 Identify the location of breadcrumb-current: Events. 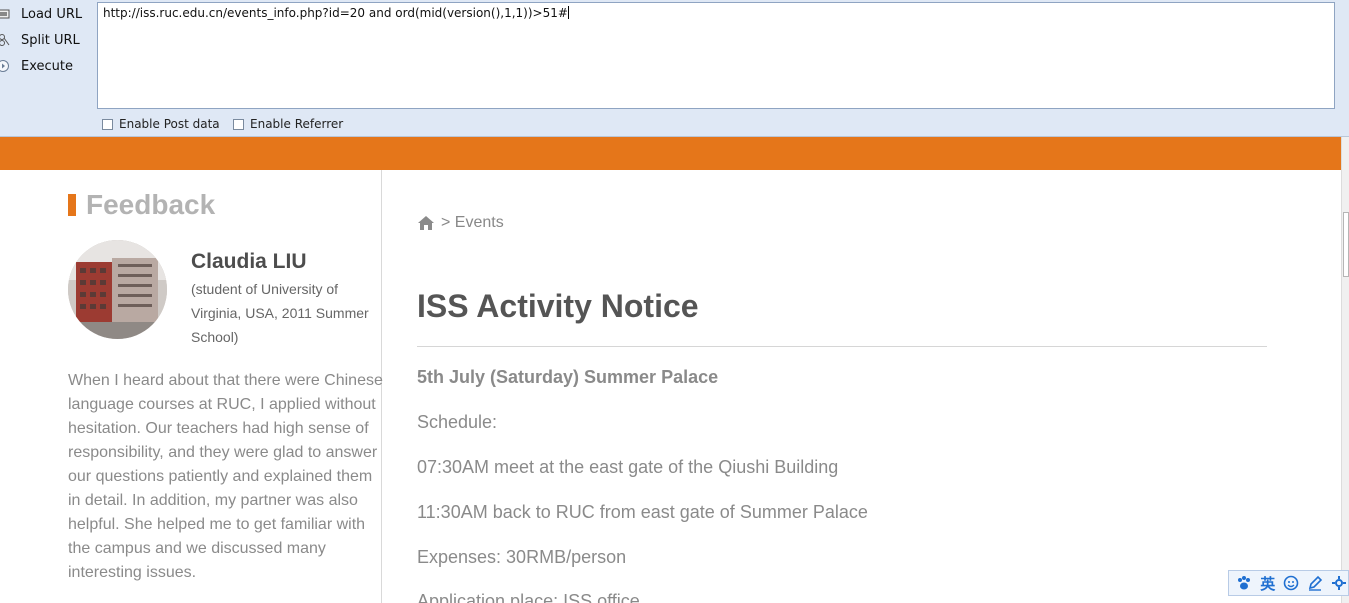
(479, 223).